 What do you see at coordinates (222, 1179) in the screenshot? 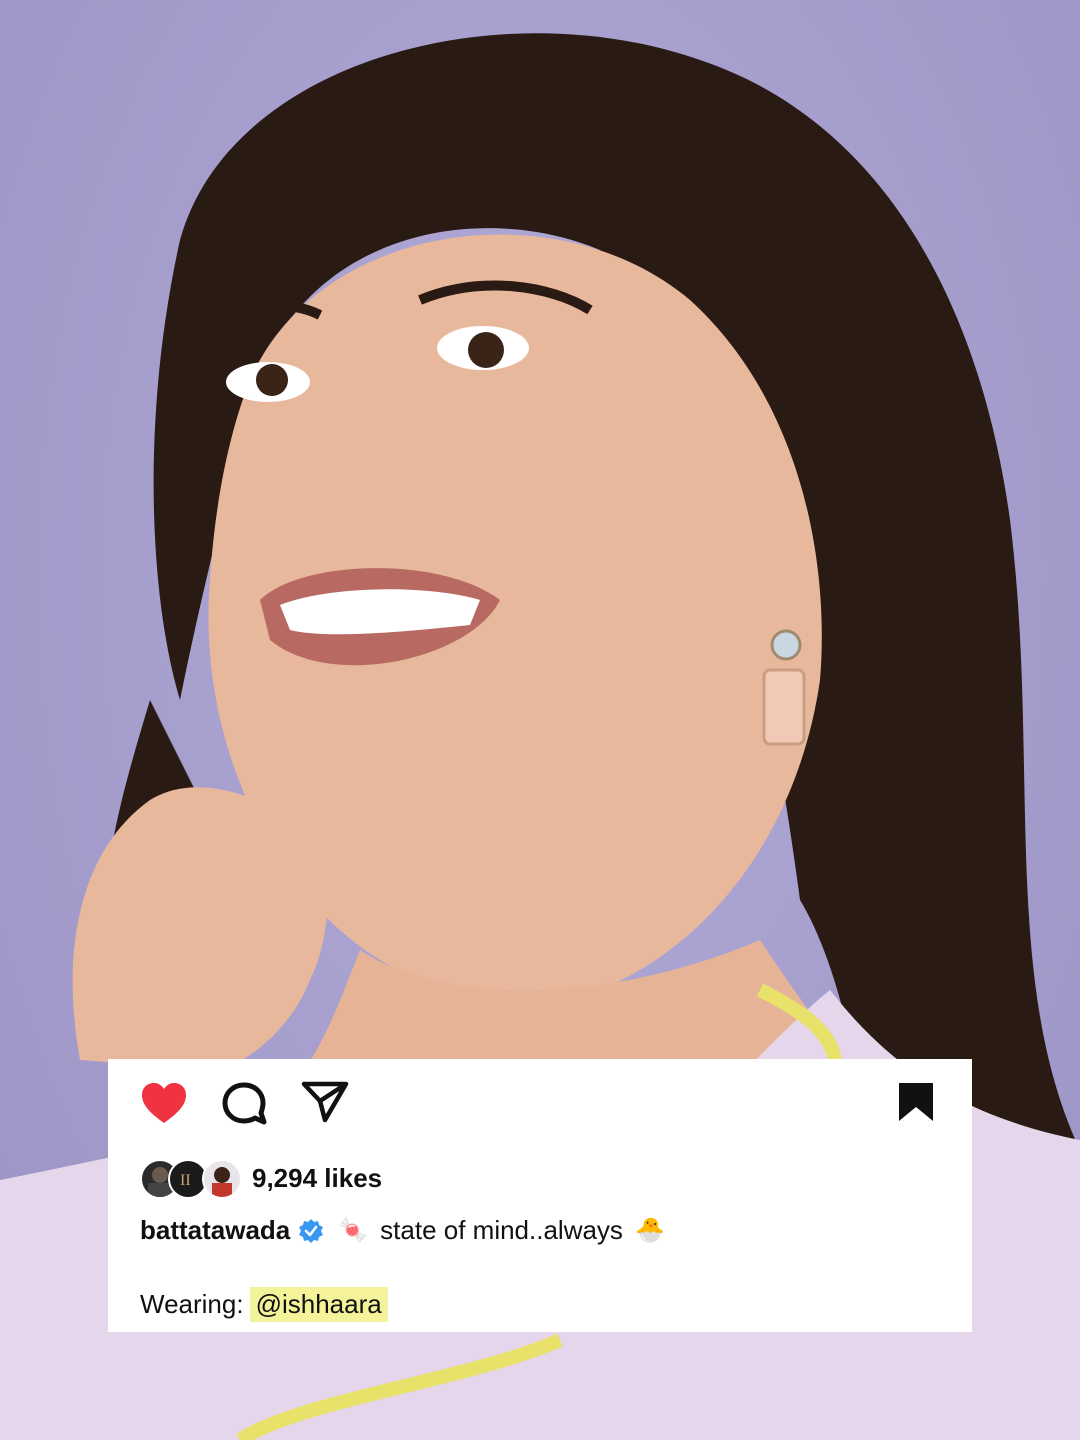
I see `avatar` at bounding box center [222, 1179].